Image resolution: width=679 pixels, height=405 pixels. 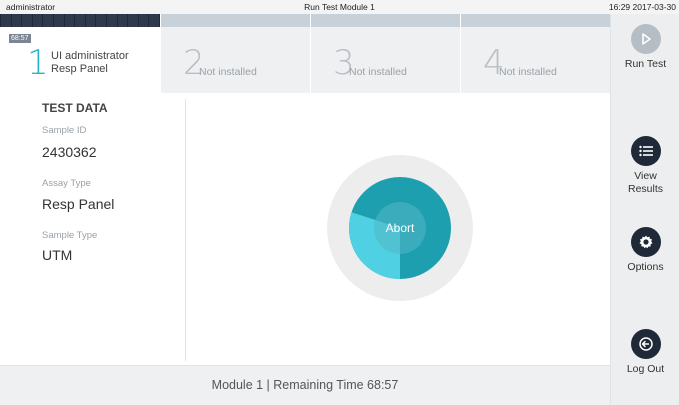 What do you see at coordinates (90, 56) in the screenshot?
I see `module-1-user: UI administrator` at bounding box center [90, 56].